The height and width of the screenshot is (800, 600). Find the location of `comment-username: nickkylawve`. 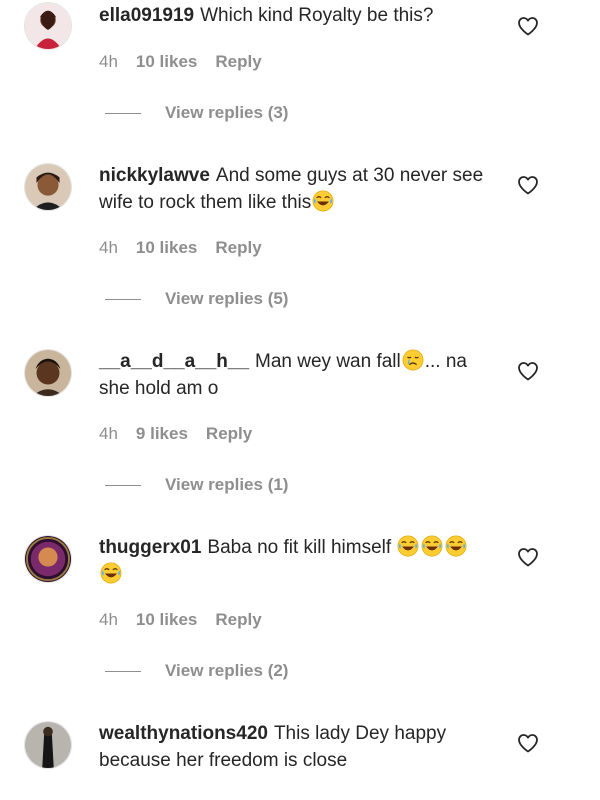

comment-username: nickkylawve is located at coordinates (154, 175).